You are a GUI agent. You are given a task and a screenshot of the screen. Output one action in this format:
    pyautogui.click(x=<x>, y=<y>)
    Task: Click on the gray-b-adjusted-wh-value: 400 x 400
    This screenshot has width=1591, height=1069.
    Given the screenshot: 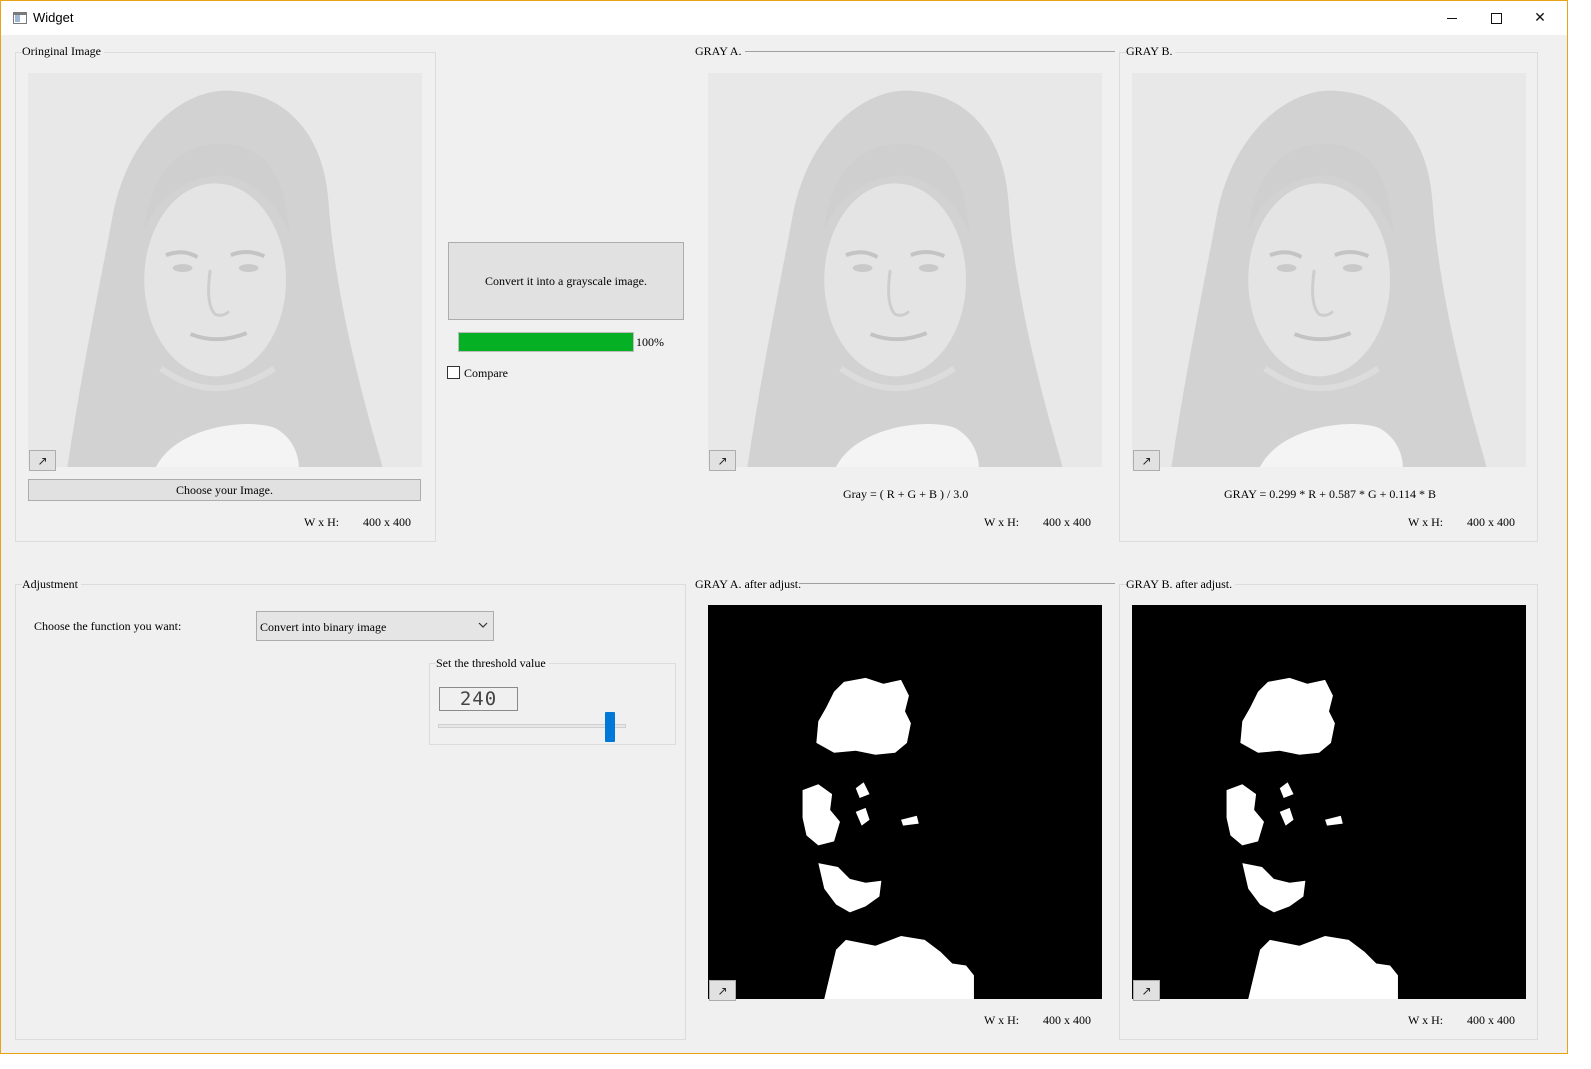 What is the action you would take?
    pyautogui.click(x=1491, y=1020)
    